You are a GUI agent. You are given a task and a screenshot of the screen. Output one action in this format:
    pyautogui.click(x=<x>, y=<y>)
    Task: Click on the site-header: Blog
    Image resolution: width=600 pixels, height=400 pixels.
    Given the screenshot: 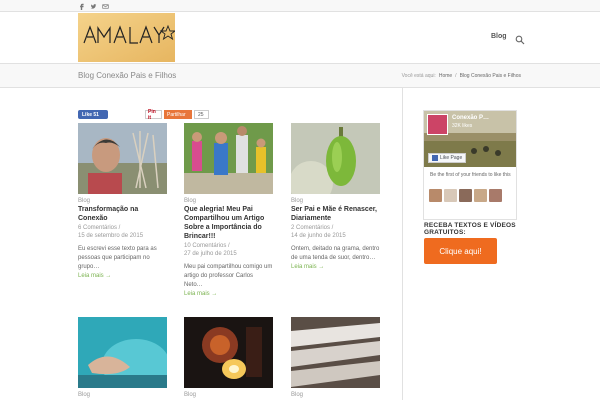 What is the action you would take?
    pyautogui.click(x=300, y=38)
    